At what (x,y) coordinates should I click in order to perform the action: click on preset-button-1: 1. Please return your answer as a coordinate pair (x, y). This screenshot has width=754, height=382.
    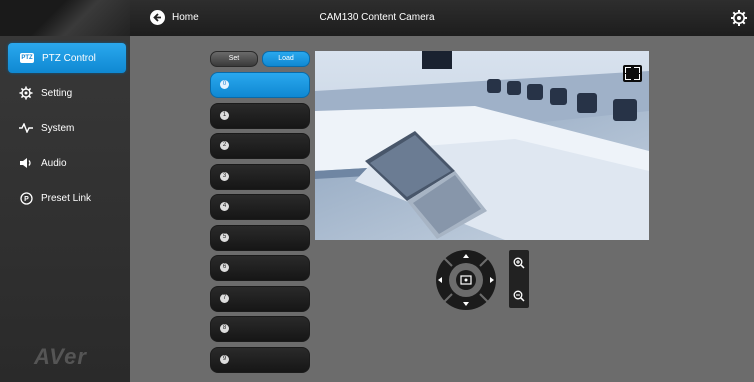
    Looking at the image, I should click on (260, 115).